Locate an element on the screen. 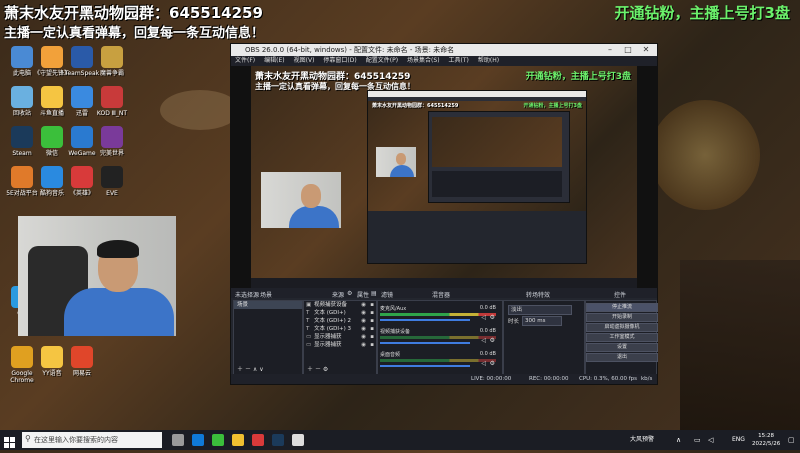 The height and width of the screenshot is (453, 800). control-button: 停止推流 is located at coordinates (622, 307).